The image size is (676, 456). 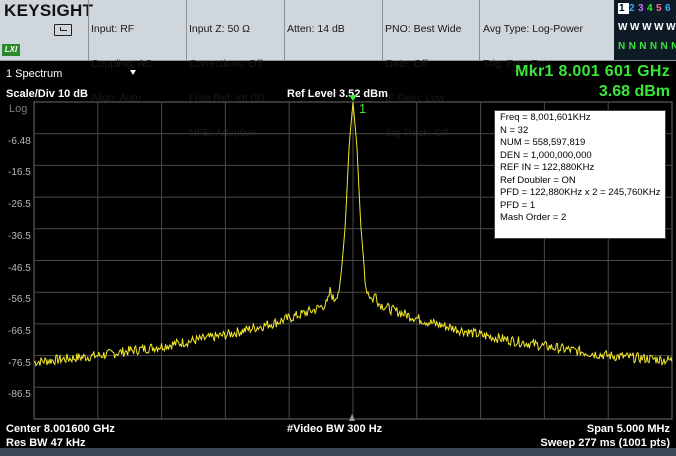 What do you see at coordinates (352, 417) in the screenshot?
I see `center-frequency-triangle-icon` at bounding box center [352, 417].